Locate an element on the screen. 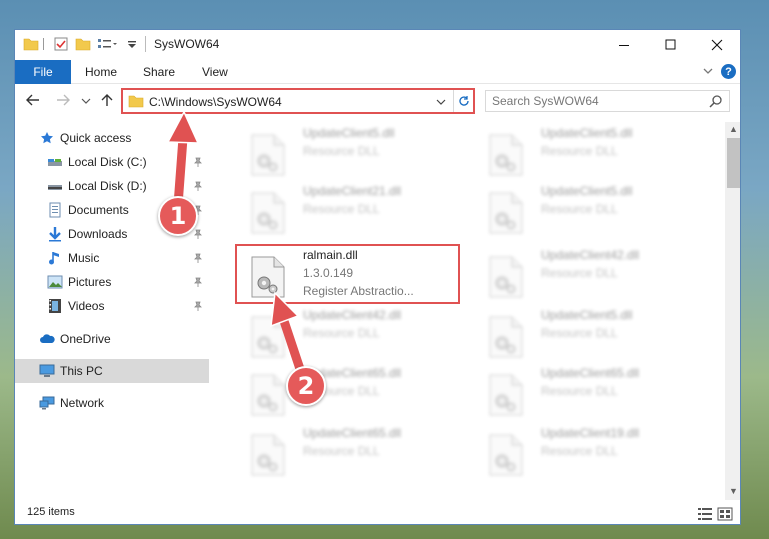  scroll-down-icon: ▼ is located at coordinates (733, 491).